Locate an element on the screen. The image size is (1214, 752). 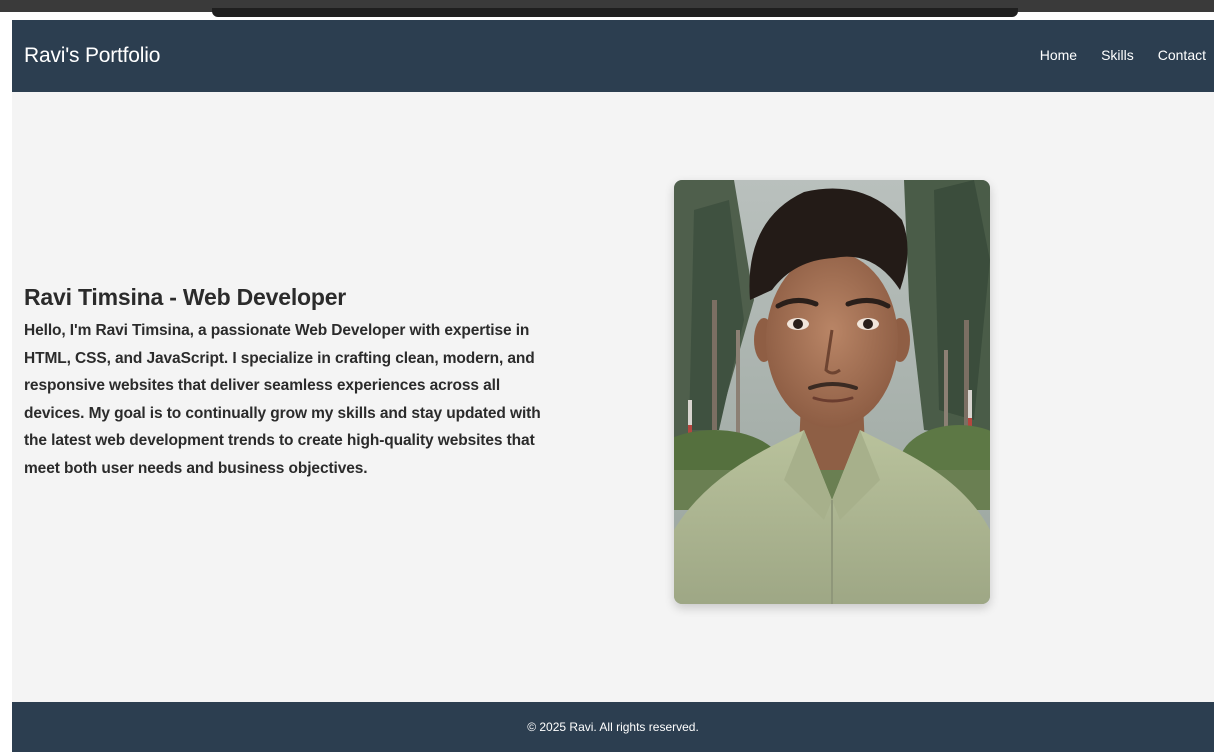
browser-tab-bar is located at coordinates (615, 12).